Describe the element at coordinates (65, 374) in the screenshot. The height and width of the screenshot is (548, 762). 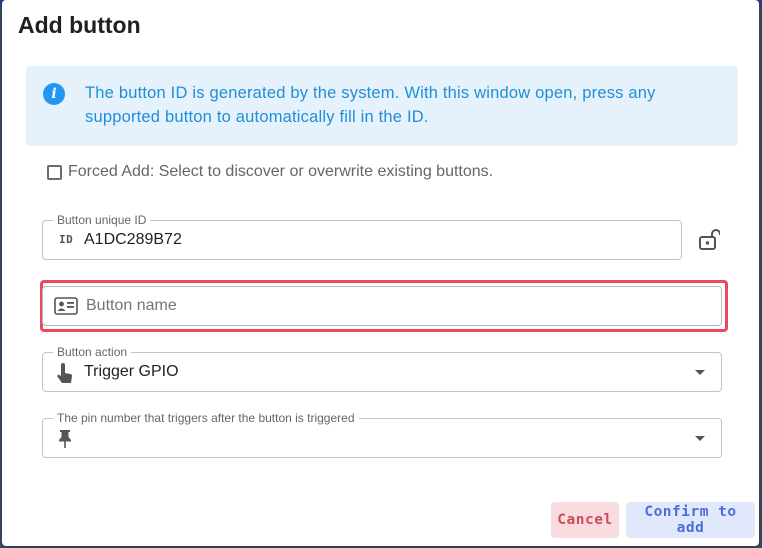
I see `hand-pointer-icon` at that location.